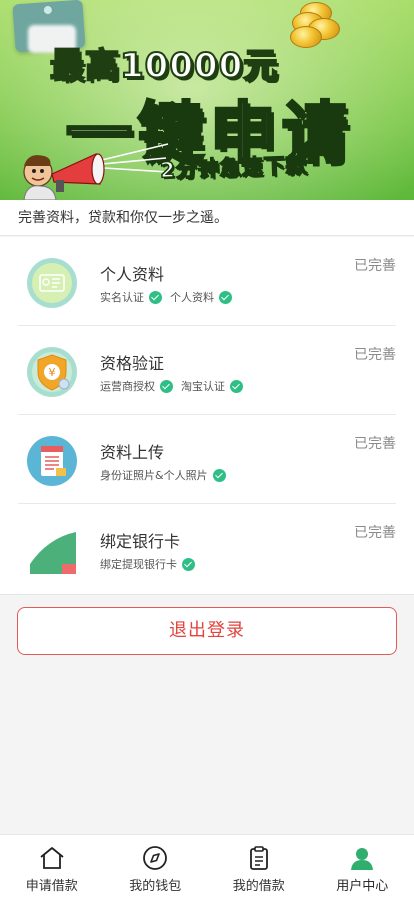 Image resolution: width=414 pixels, height=897 pixels. I want to click on item-tags: 运营商授权 淘宝认证, so click(175, 386).